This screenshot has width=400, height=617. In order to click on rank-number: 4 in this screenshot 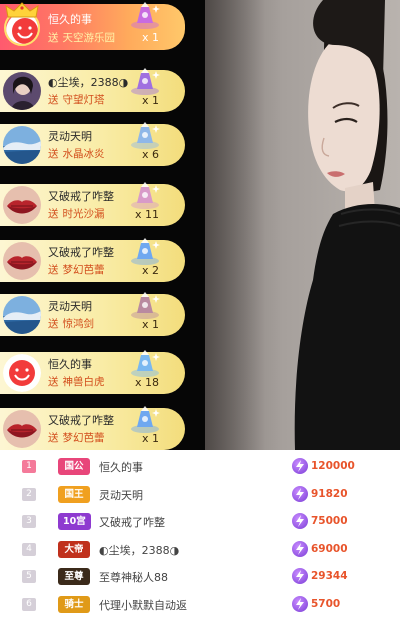, I will do `click(29, 549)`.